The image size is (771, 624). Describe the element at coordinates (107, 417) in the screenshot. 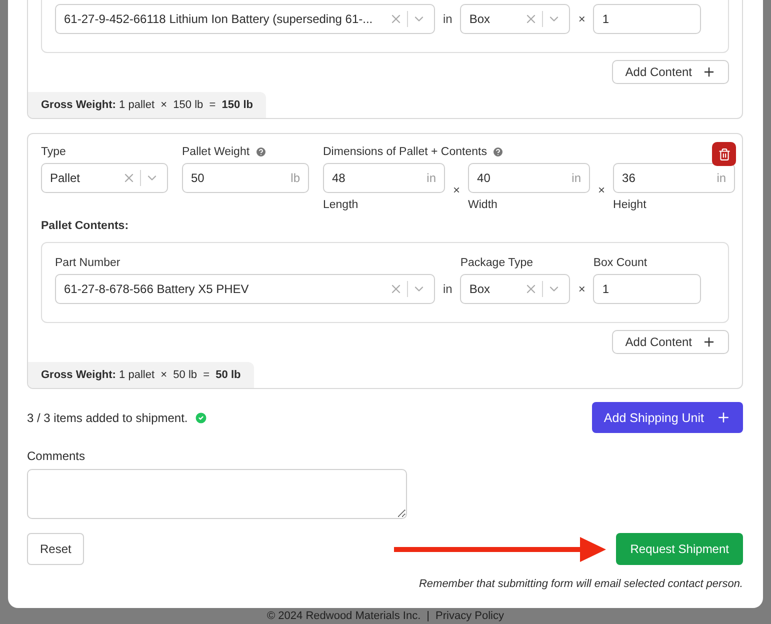

I see `status-text: 3 / 3 items added to shipment.` at that location.